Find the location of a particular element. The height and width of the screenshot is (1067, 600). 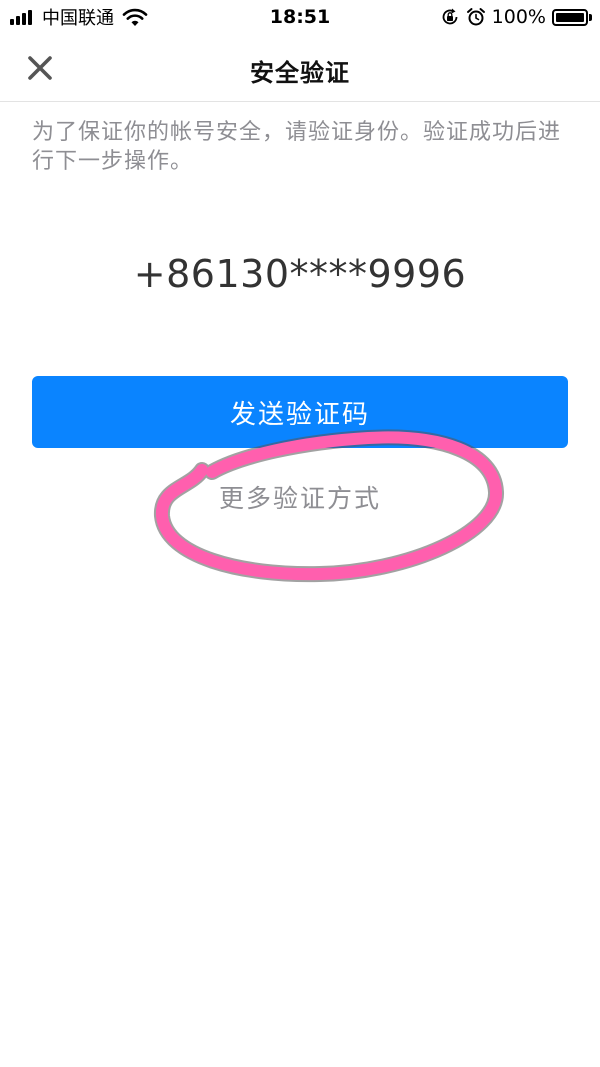

more-verification-methods-link: 更多验证方式 is located at coordinates (300, 497).